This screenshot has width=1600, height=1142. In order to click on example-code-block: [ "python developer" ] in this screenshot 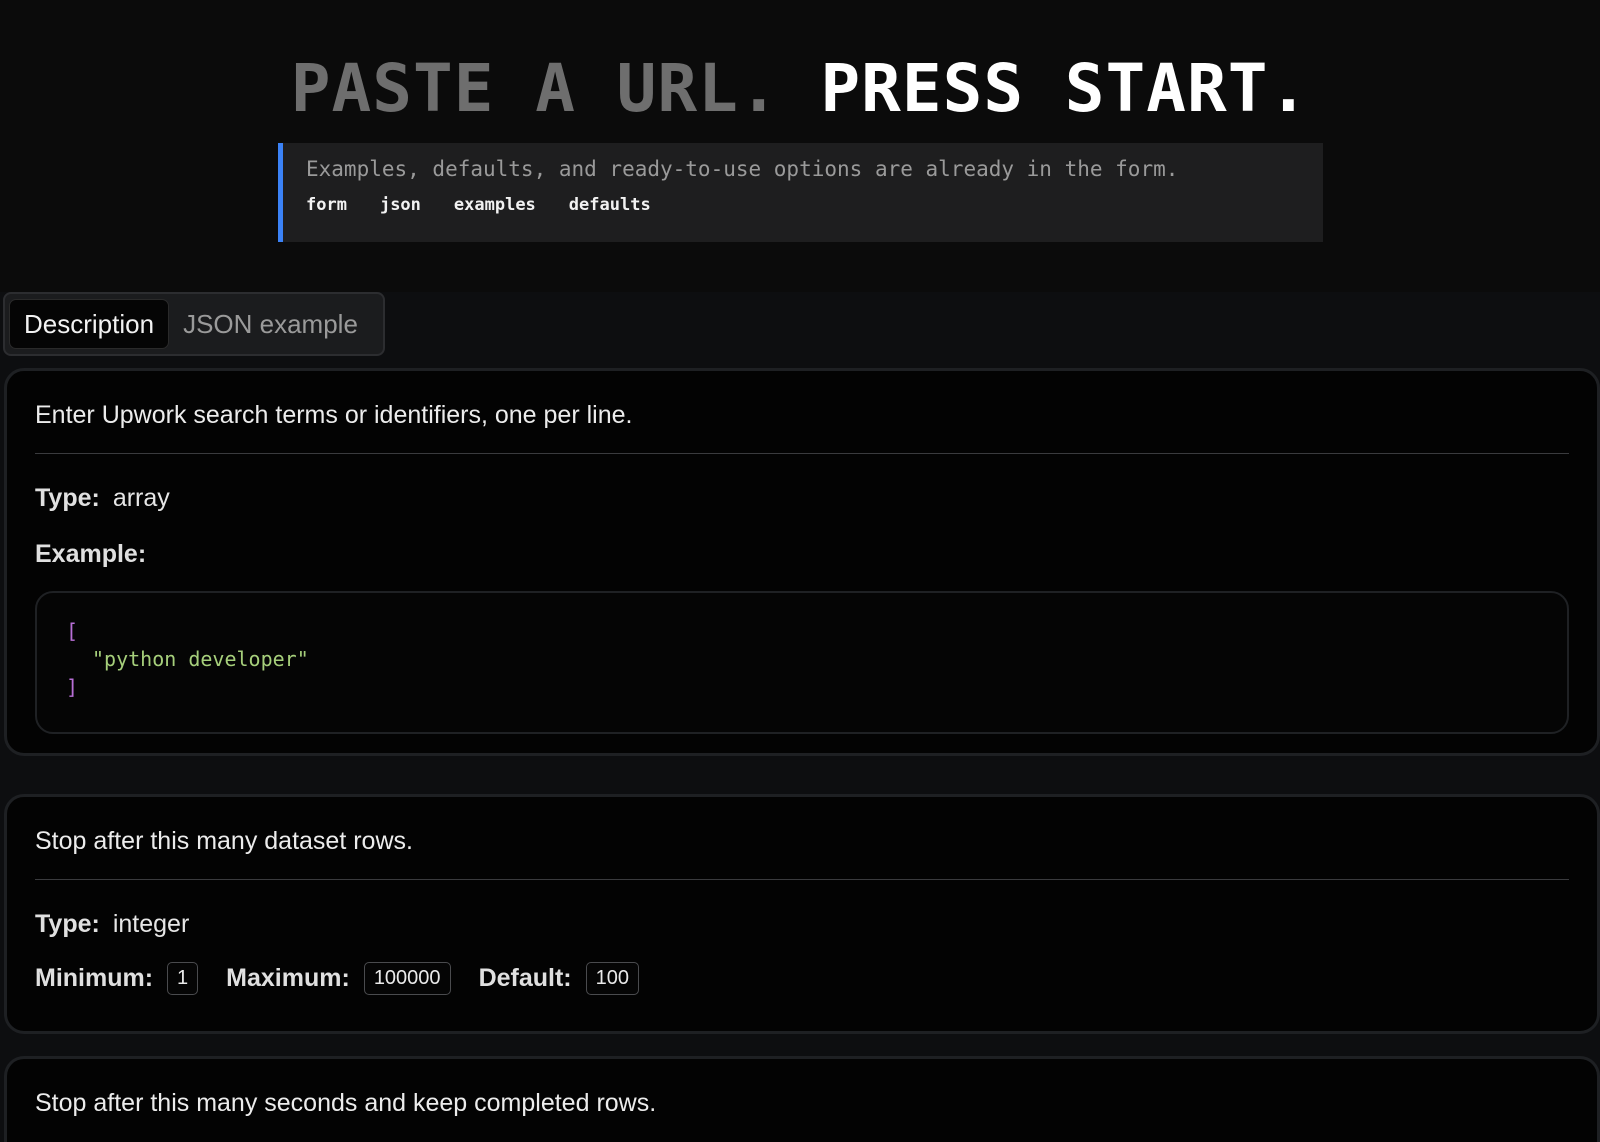, I will do `click(802, 662)`.